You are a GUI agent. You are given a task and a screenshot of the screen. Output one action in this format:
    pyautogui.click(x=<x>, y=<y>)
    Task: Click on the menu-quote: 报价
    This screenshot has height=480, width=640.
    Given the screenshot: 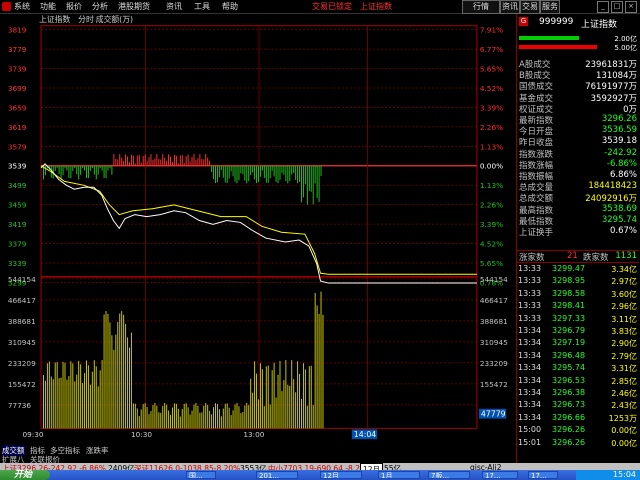 What is the action you would take?
    pyautogui.click(x=74, y=6)
    